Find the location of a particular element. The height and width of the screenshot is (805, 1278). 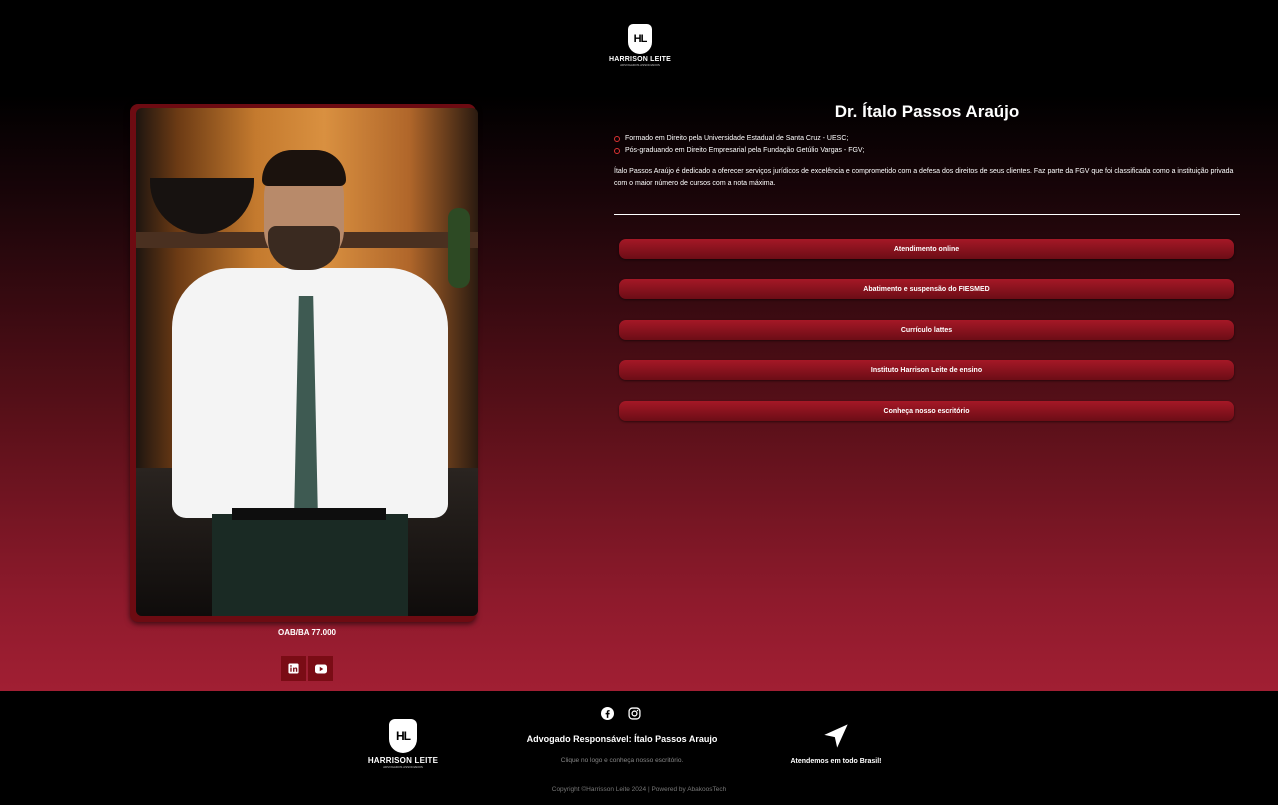

service-area-text: Atendemos em todo Brasil! is located at coordinates (836, 761).